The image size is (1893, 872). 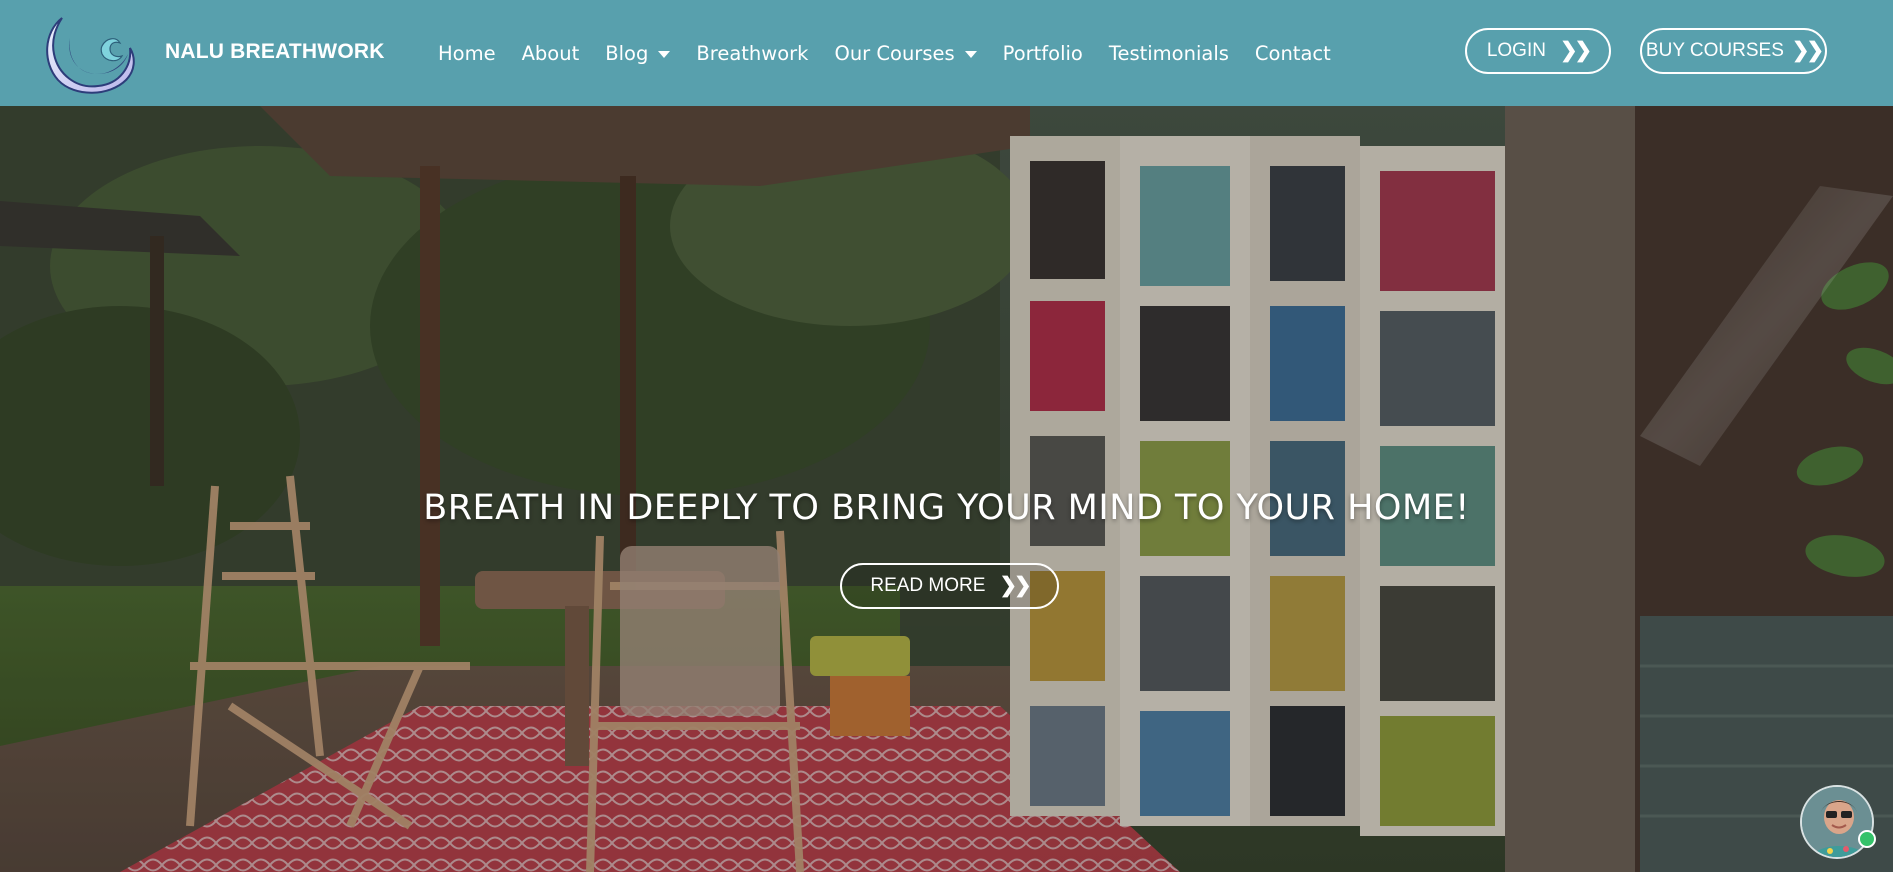 I want to click on nav-portfolio-label: Portfolio, so click(x=1042, y=53).